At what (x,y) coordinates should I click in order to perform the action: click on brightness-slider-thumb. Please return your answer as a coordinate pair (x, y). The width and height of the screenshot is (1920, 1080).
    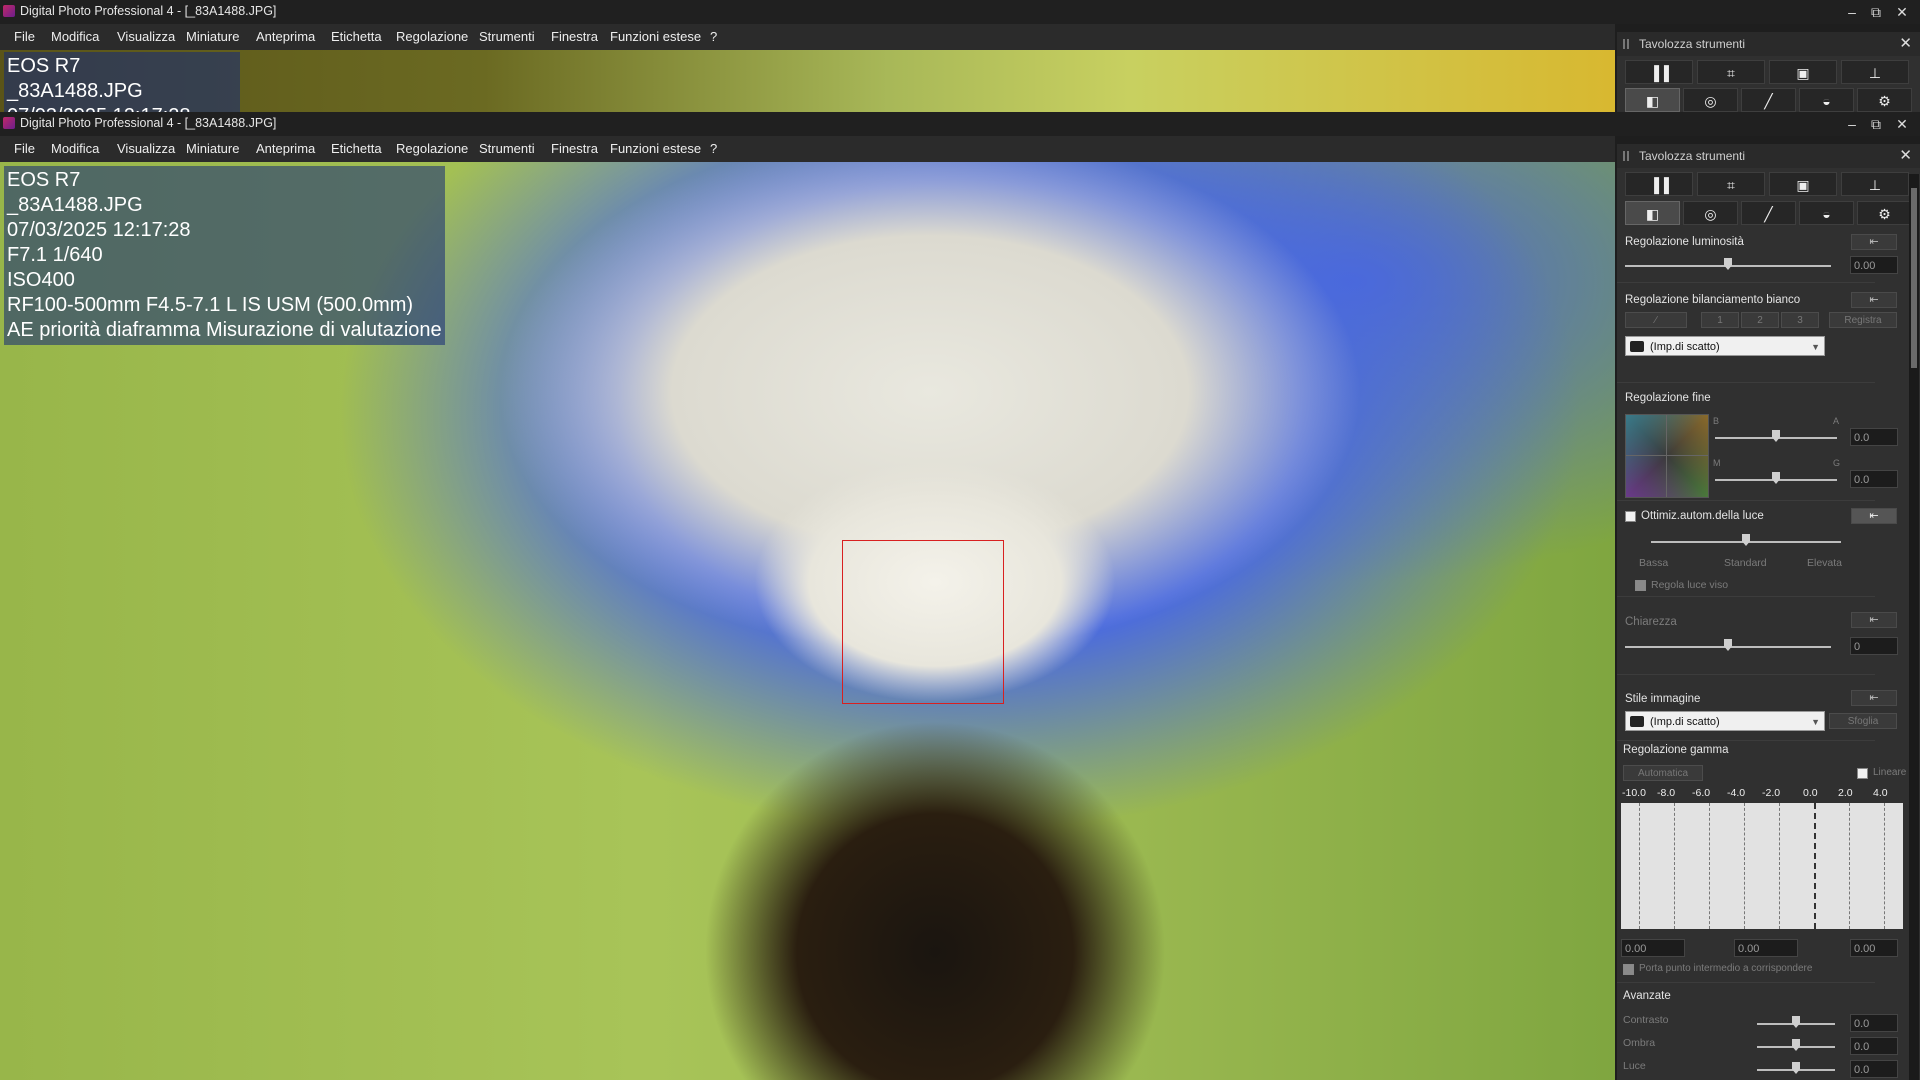
    Looking at the image, I should click on (1728, 264).